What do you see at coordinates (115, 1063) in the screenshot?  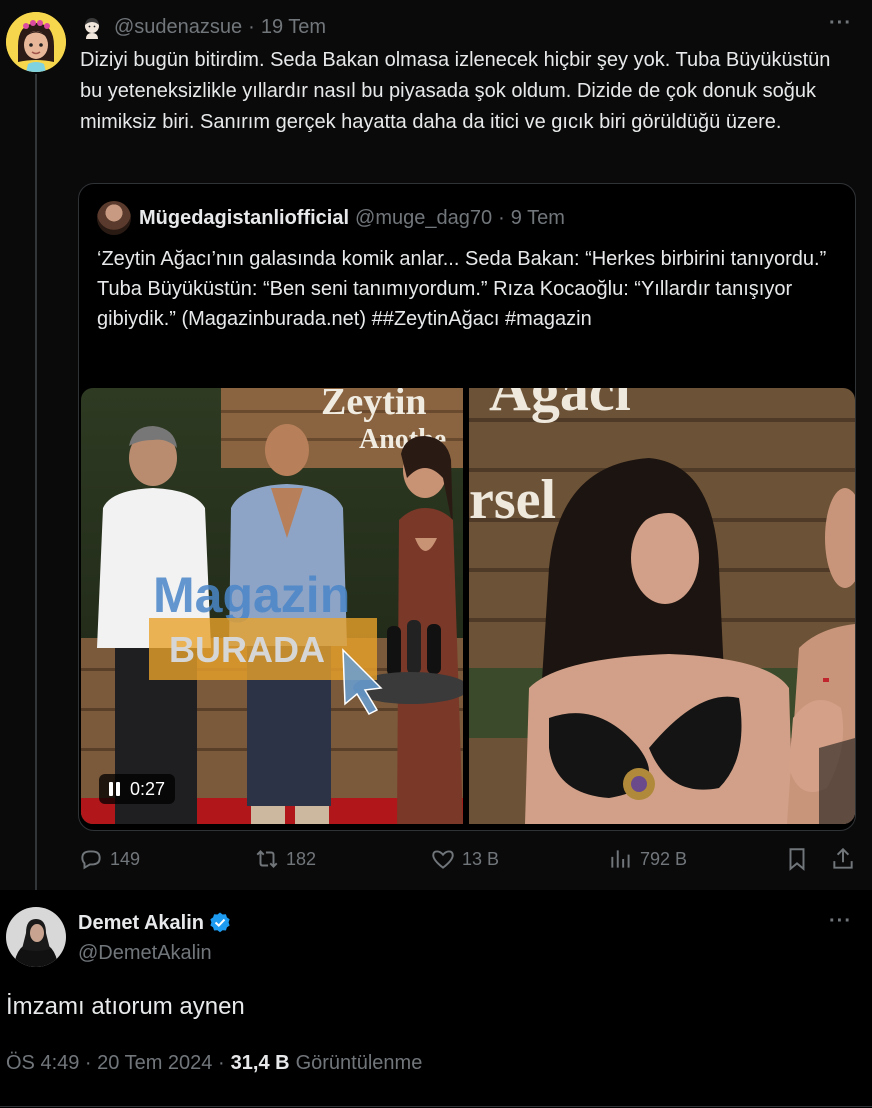 I see `reply-timestamp: ÖS 4:49 · 20 Tem 2024 ·` at bounding box center [115, 1063].